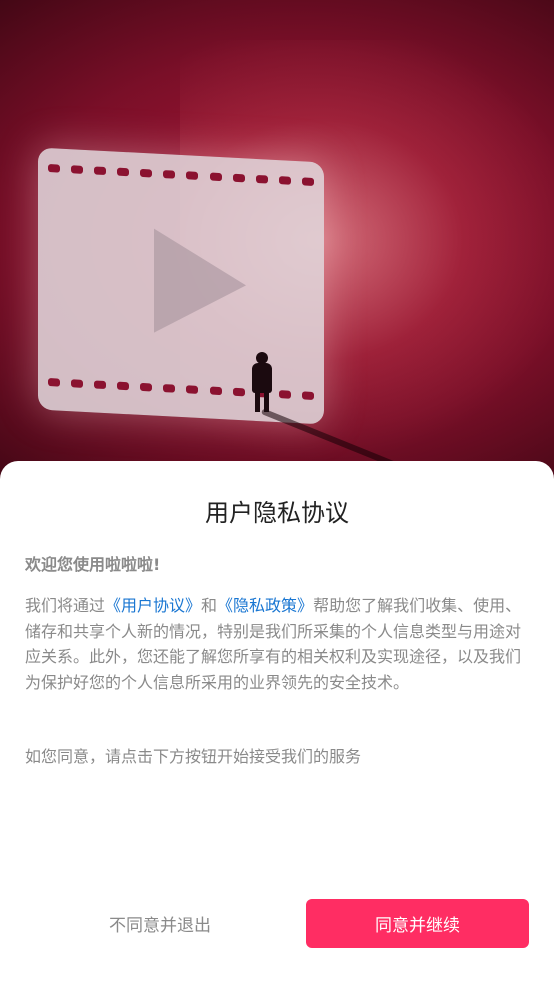  Describe the element at coordinates (200, 283) in the screenshot. I see `play-icon` at that location.